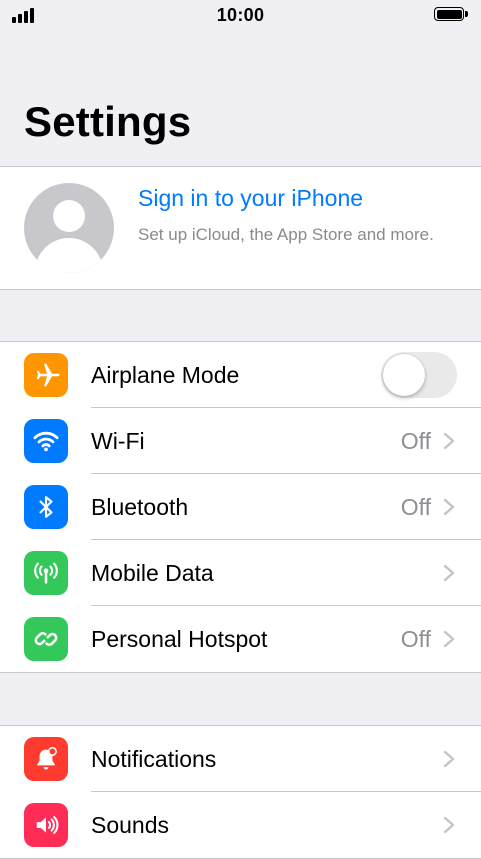 The height and width of the screenshot is (859, 481). What do you see at coordinates (154, 759) in the screenshot?
I see `notifications-label: Notifications` at bounding box center [154, 759].